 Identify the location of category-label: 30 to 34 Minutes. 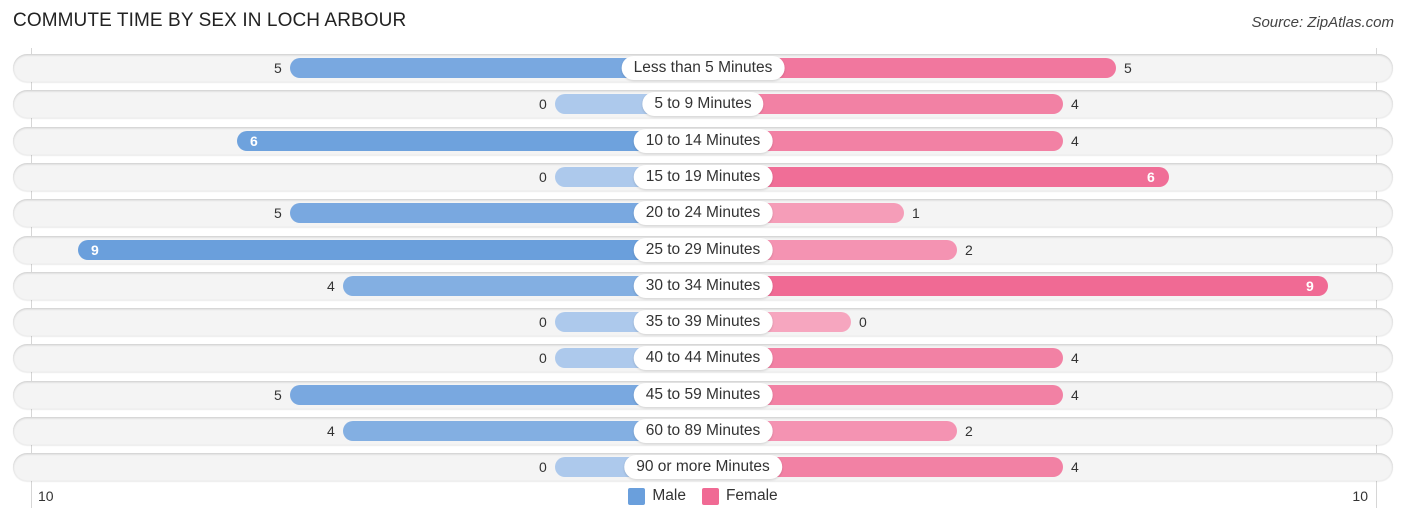
(703, 285).